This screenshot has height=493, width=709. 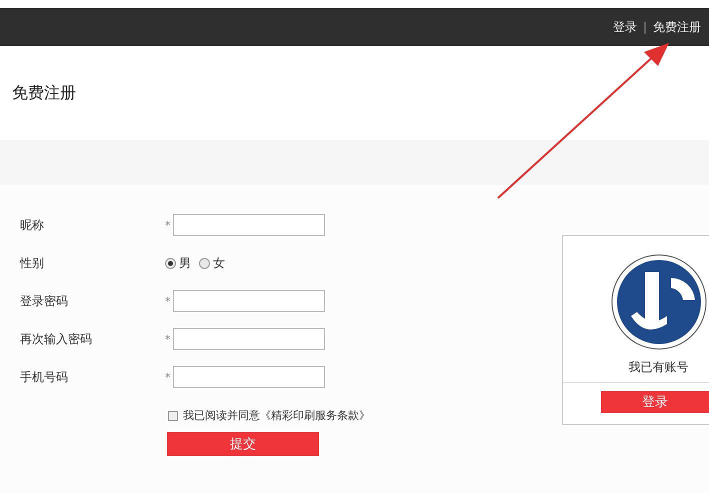 What do you see at coordinates (56, 339) in the screenshot?
I see `field-label: 再次输入密码` at bounding box center [56, 339].